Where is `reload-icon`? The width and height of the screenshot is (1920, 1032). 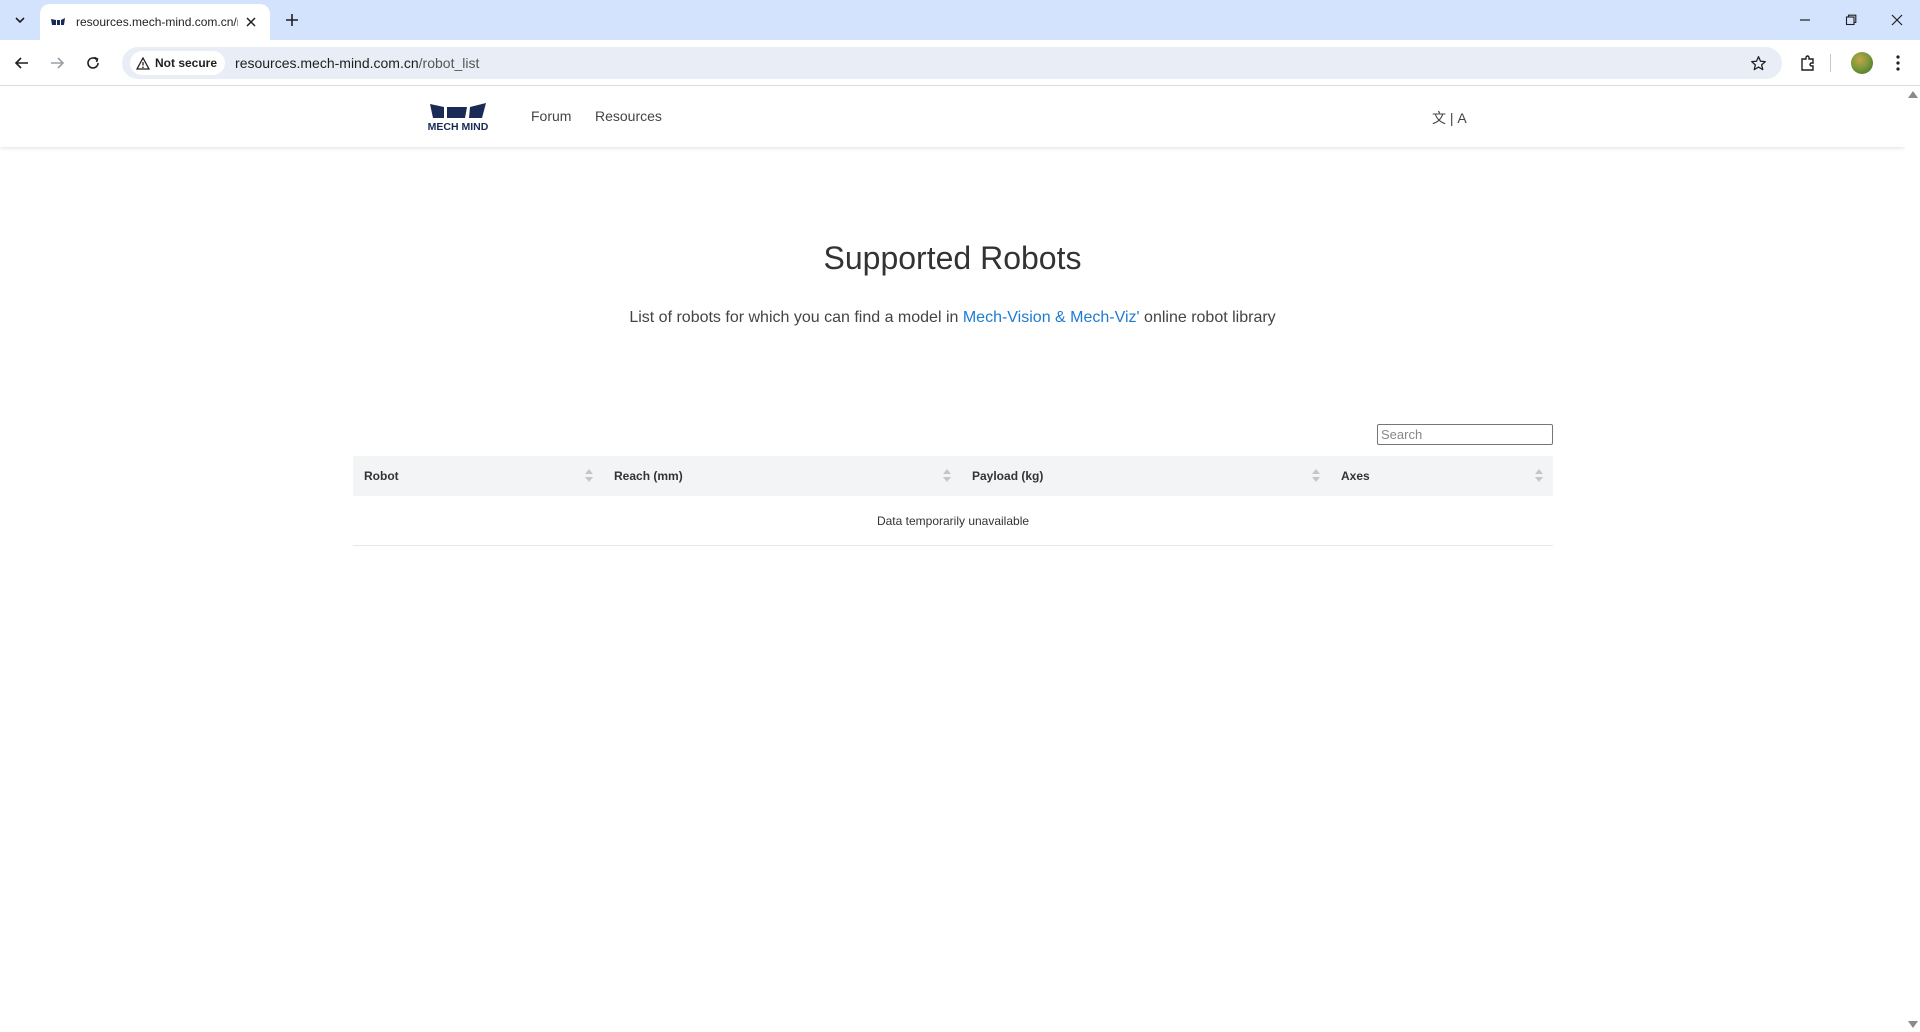 reload-icon is located at coordinates (93, 63).